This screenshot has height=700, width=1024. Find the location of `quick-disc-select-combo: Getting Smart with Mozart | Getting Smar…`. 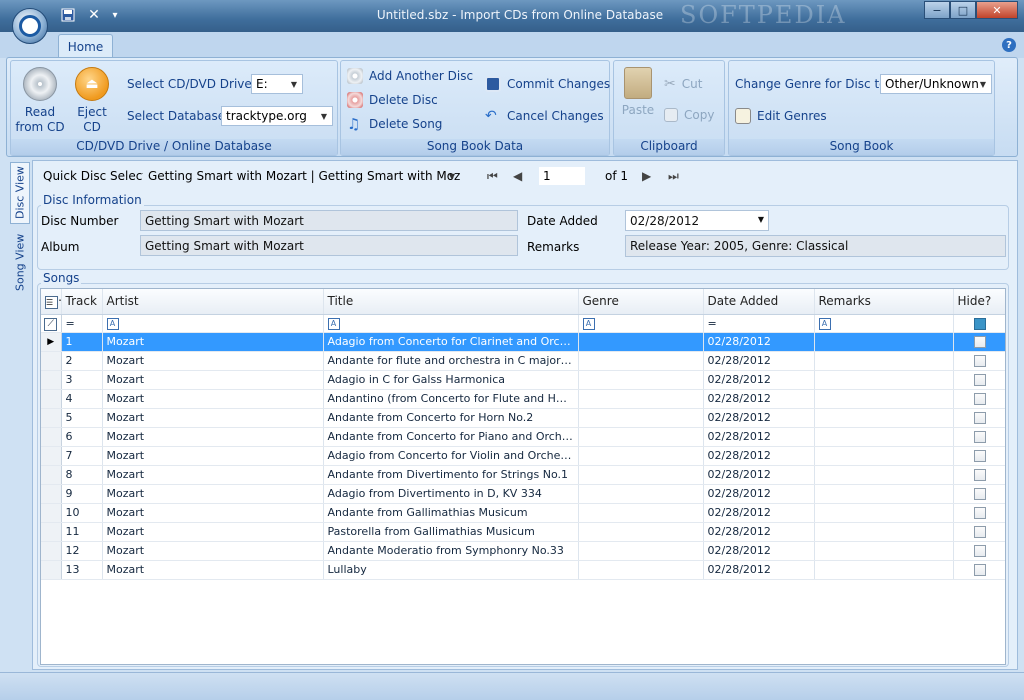

quick-disc-select-combo: Getting Smart with Mozart | Getting Smar… is located at coordinates (302, 176).